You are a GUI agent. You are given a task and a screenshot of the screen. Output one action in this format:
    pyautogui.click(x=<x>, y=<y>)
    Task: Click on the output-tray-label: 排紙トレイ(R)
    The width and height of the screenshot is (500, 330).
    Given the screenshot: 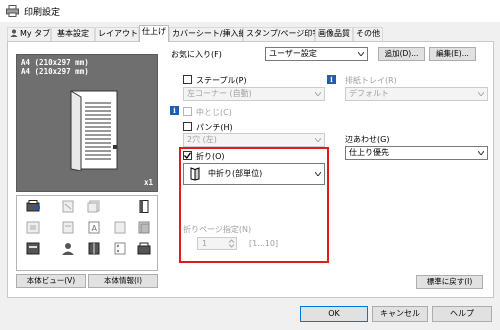 What is the action you would take?
    pyautogui.click(x=371, y=80)
    